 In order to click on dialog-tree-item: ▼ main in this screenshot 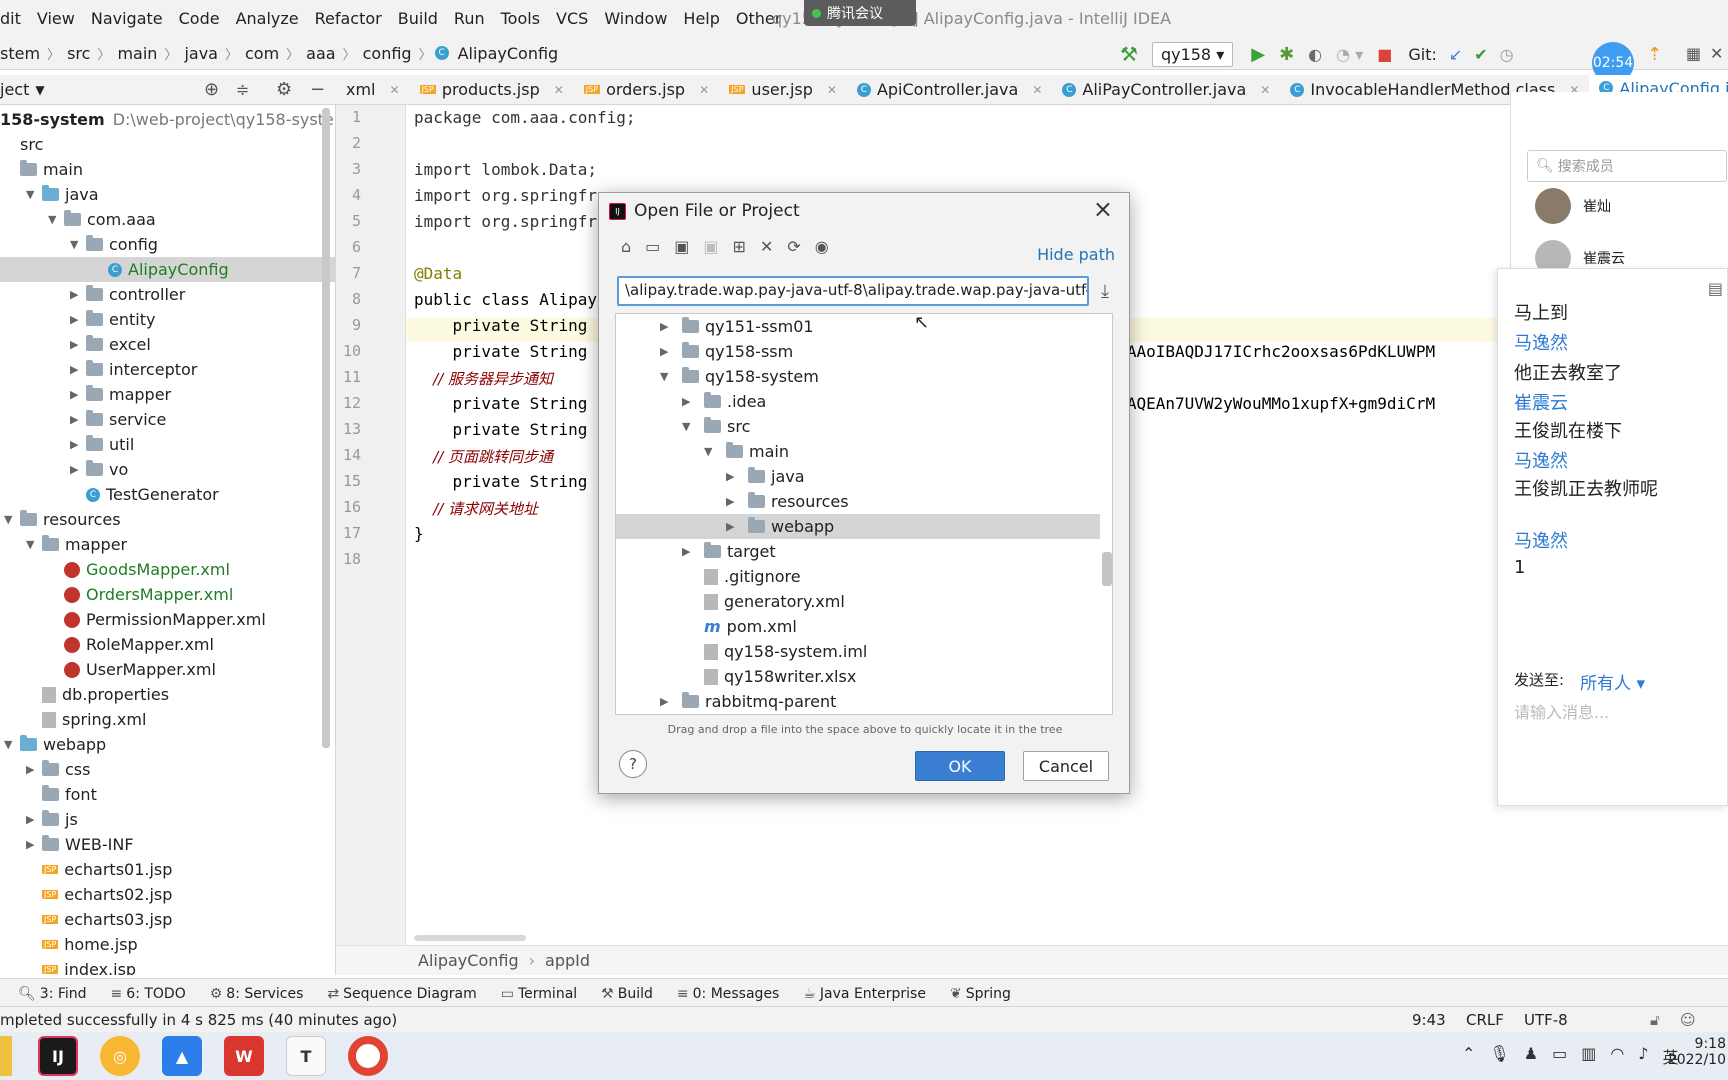, I will do `click(858, 451)`.